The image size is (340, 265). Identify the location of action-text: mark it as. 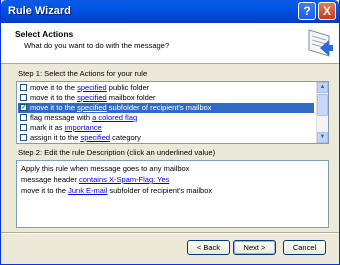
(47, 127).